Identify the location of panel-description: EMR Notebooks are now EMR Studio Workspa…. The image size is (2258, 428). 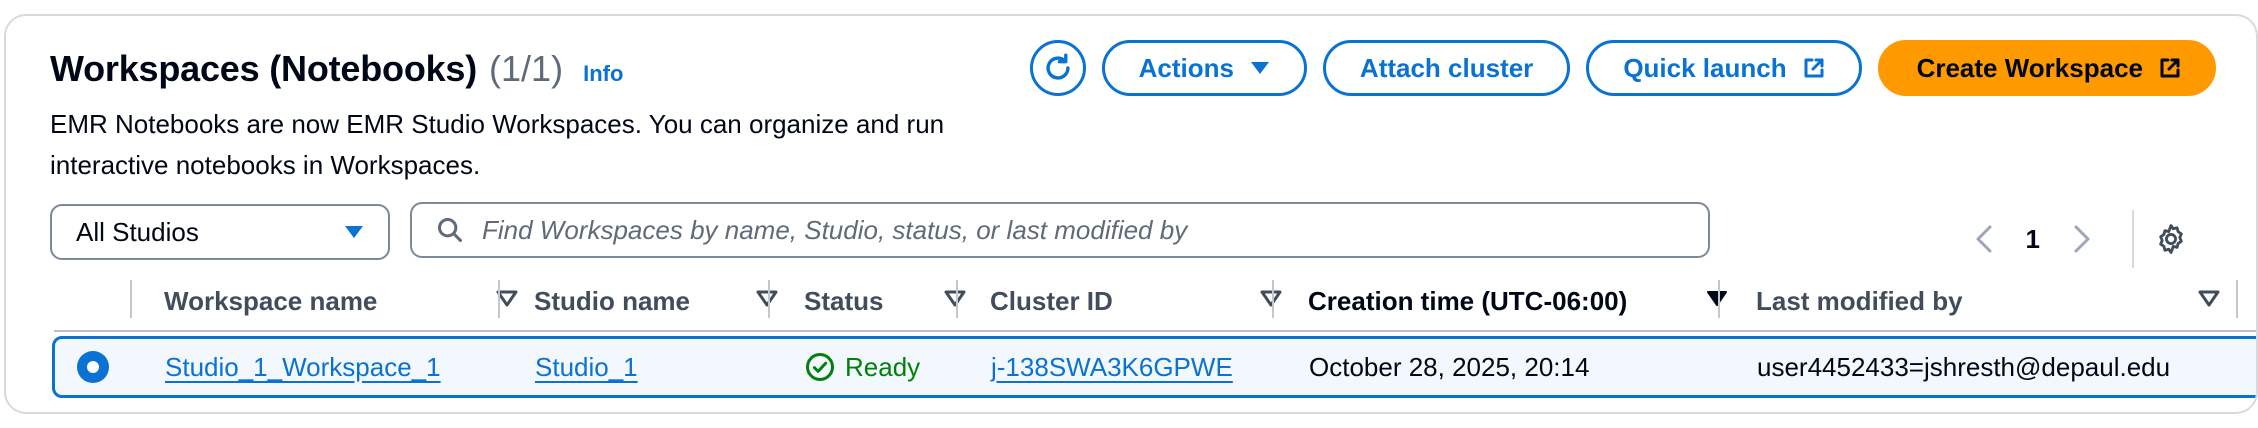
(497, 144).